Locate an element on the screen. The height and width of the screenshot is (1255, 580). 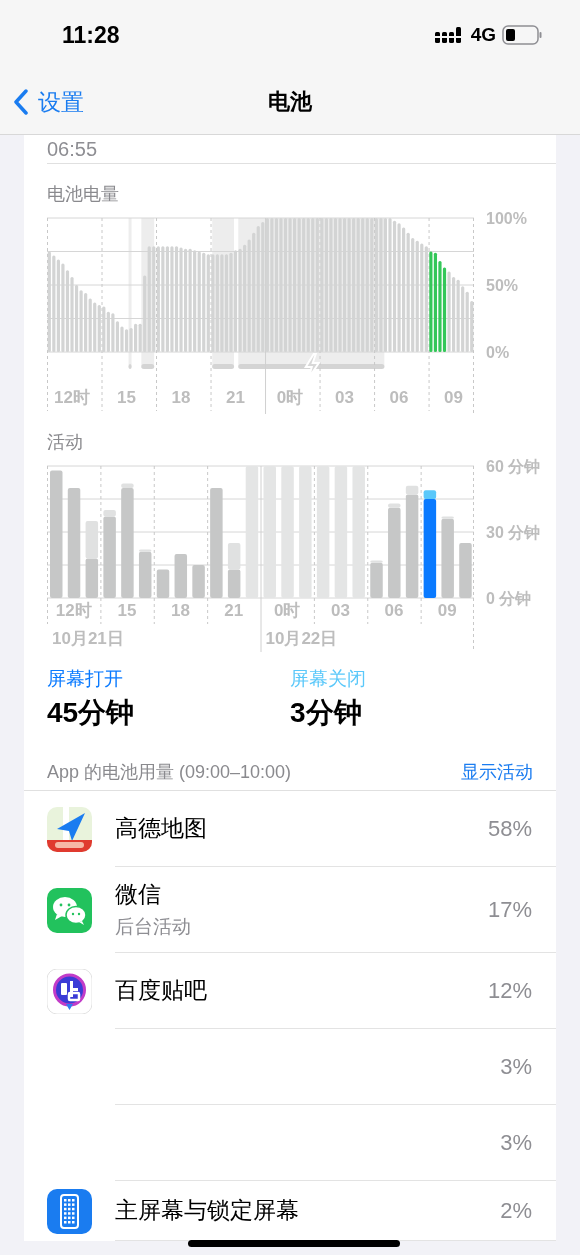
usage-percent: 17% is located at coordinates (509, 909).